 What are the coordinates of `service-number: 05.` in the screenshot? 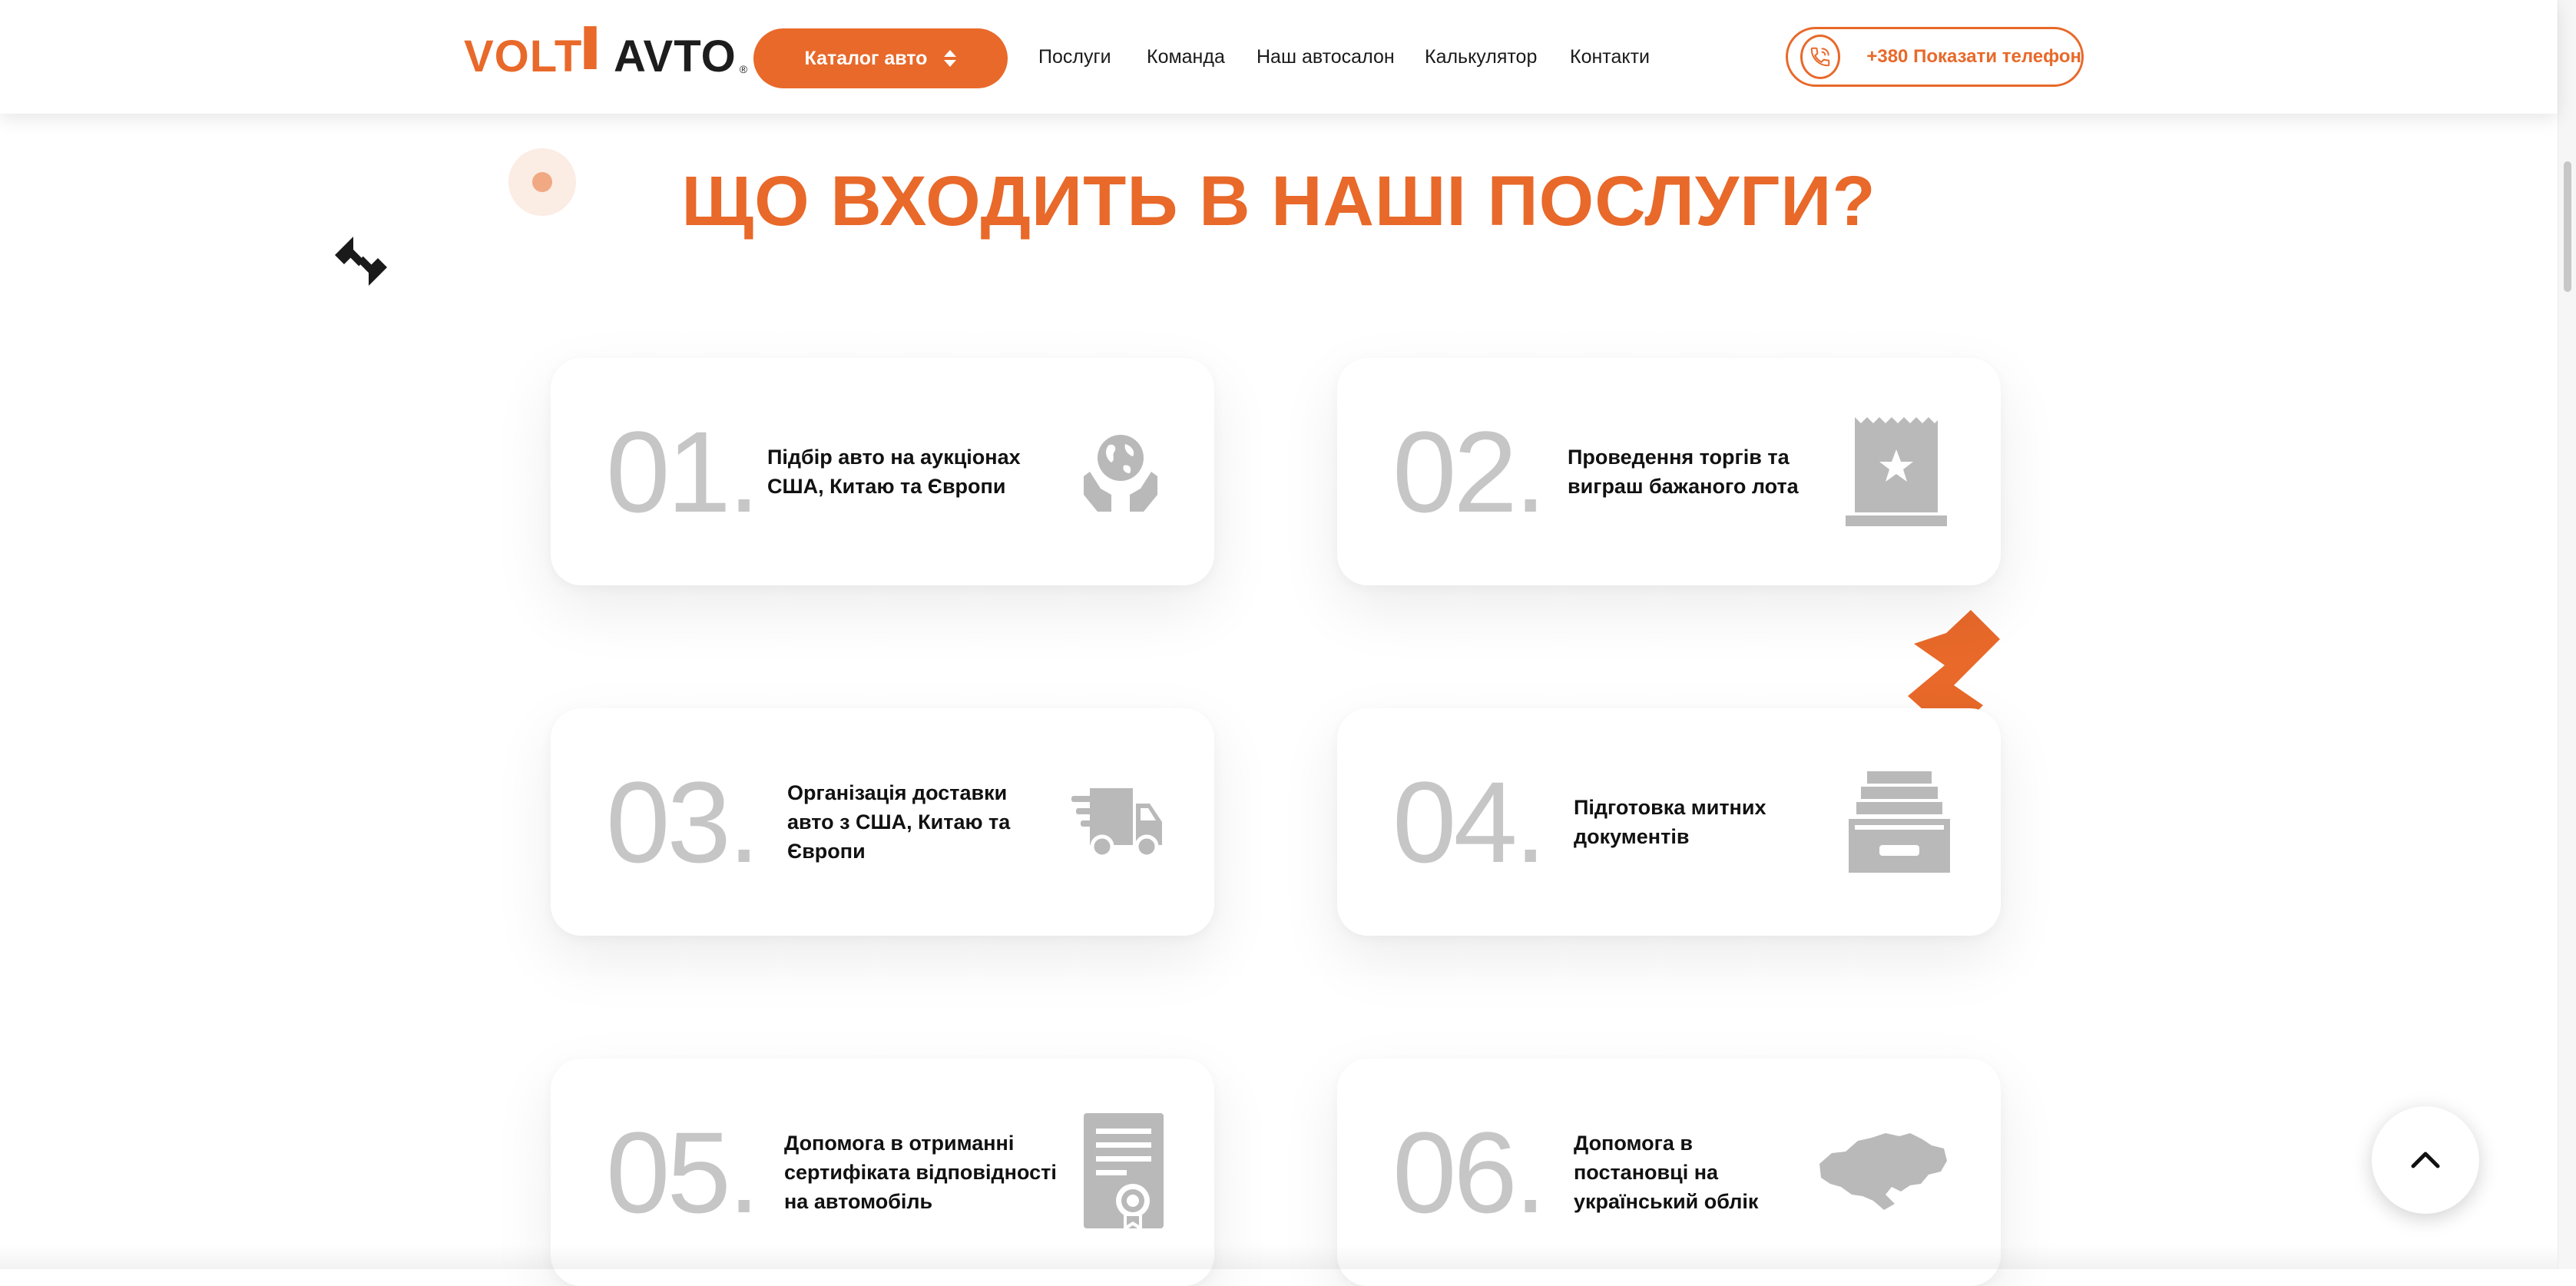 It's located at (683, 1172).